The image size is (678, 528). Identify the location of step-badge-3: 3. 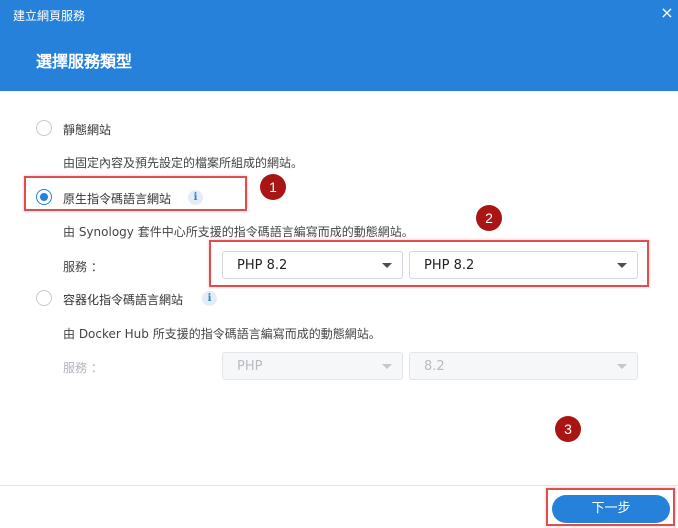
(568, 429).